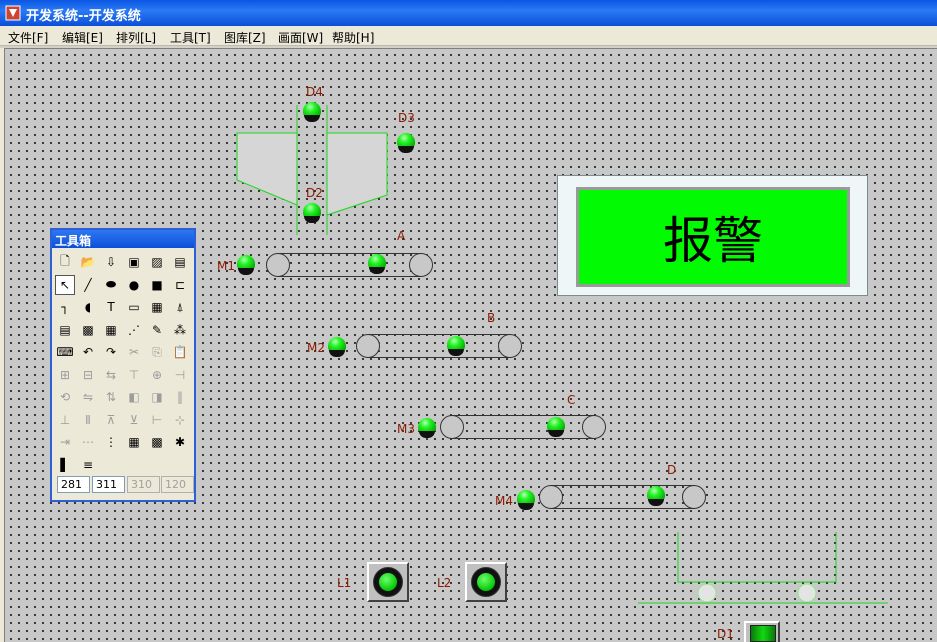  I want to click on menu-edit: 编辑[E], so click(82, 37).